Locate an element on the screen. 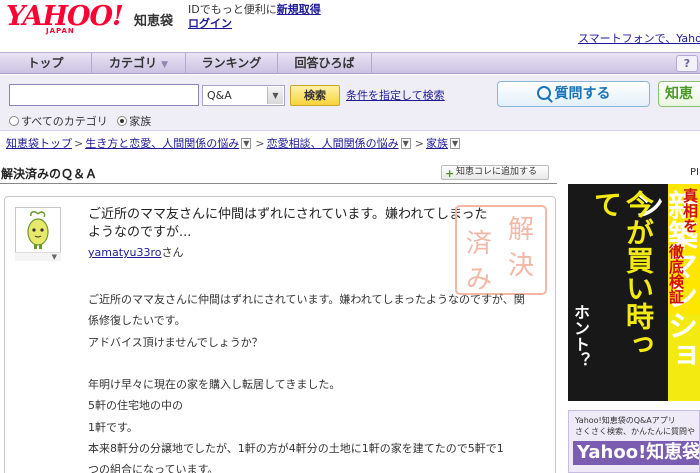 The height and width of the screenshot is (473, 700). avatar-menu-toggle: ▼ is located at coordinates (38, 256).